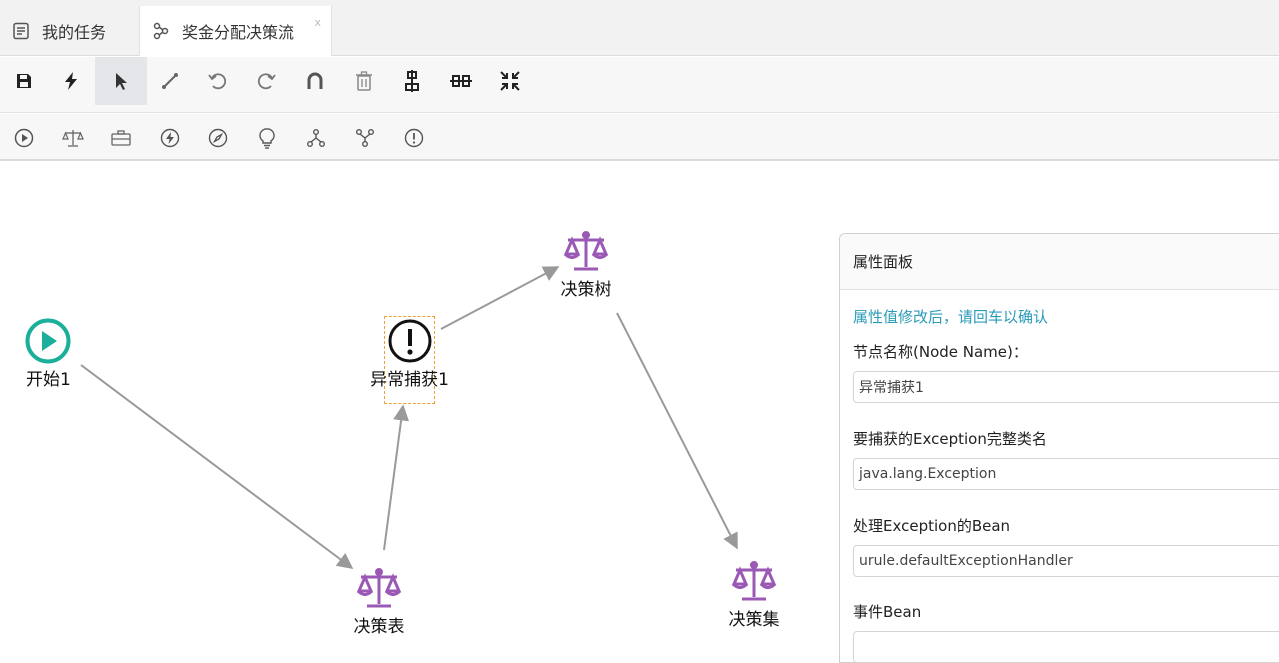  I want to click on add-script-node-button, so click(218, 137).